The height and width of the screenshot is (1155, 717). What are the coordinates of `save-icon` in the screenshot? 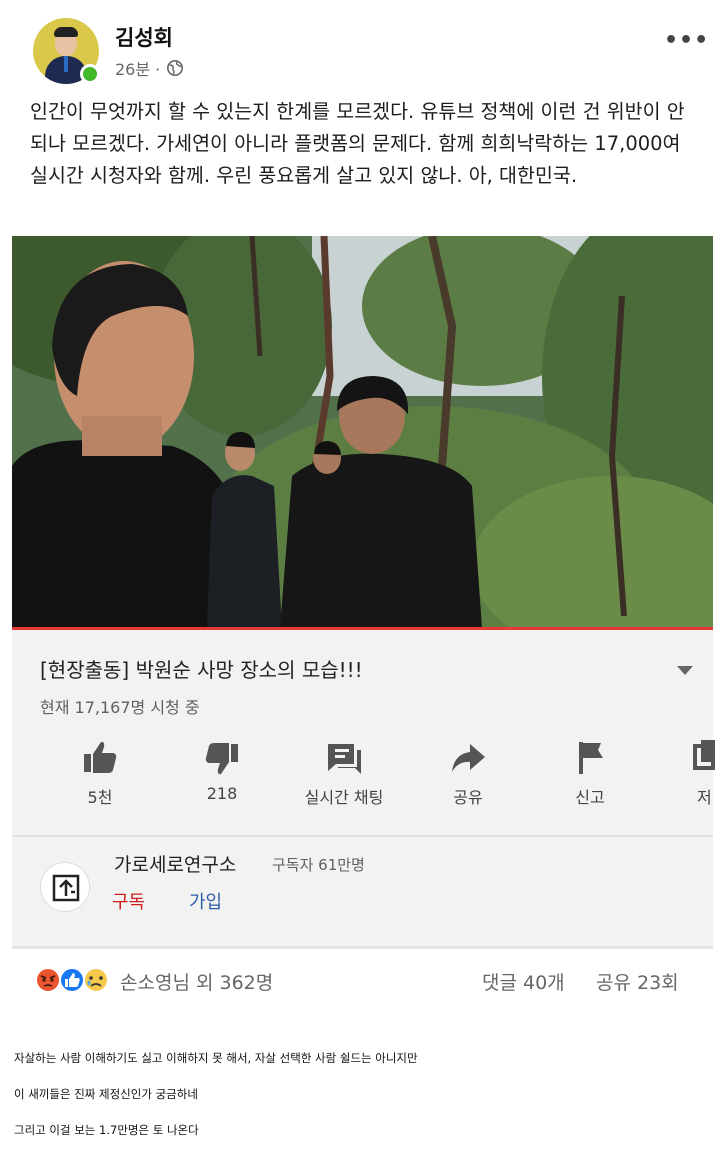 It's located at (704, 755).